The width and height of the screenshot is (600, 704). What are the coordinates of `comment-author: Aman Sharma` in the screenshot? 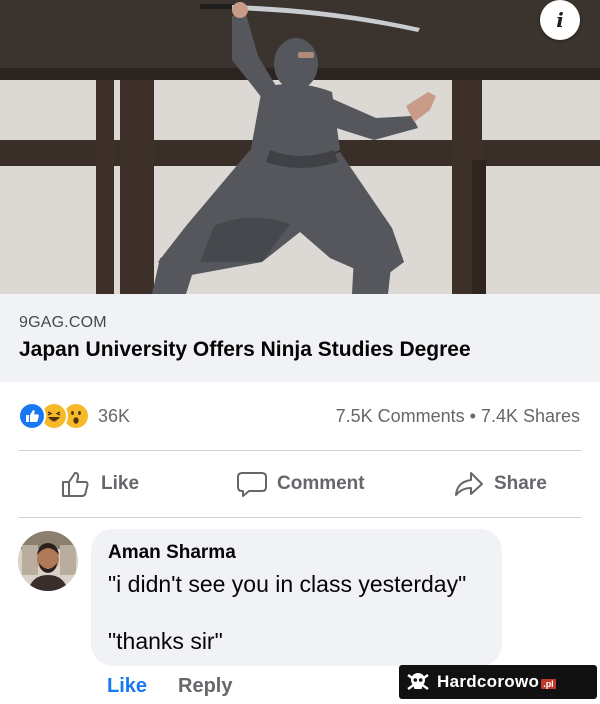 It's located at (172, 553).